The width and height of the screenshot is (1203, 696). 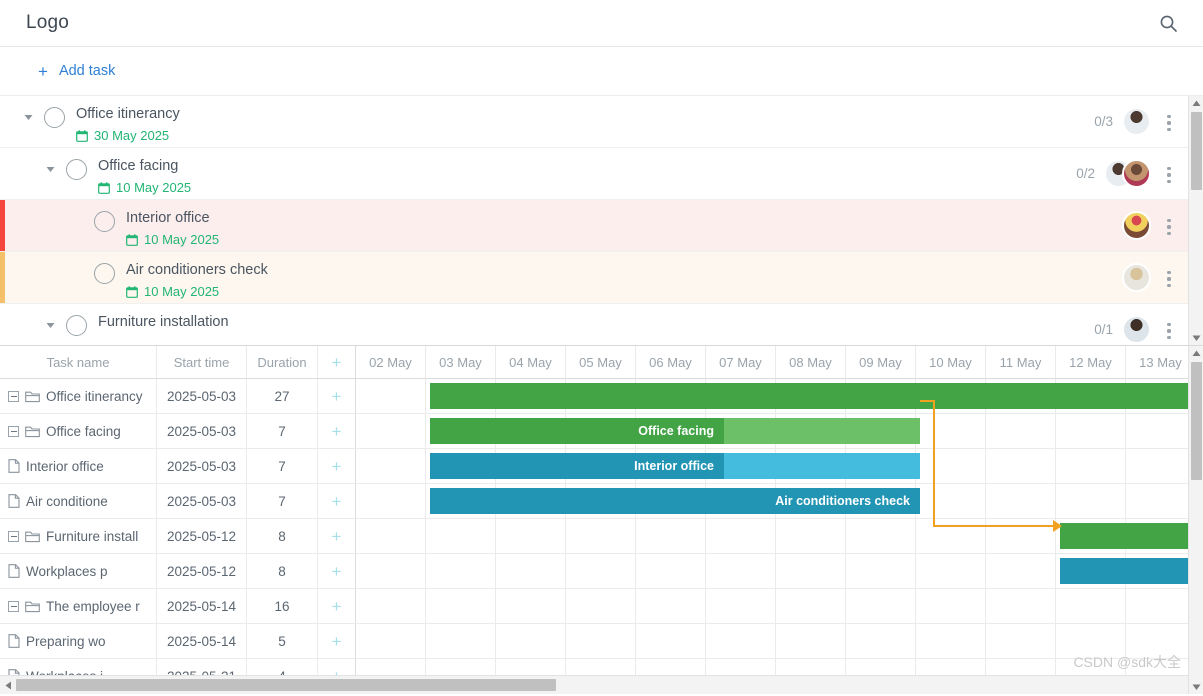 What do you see at coordinates (531, 362) in the screenshot?
I see `column-header-day: 04 May` at bounding box center [531, 362].